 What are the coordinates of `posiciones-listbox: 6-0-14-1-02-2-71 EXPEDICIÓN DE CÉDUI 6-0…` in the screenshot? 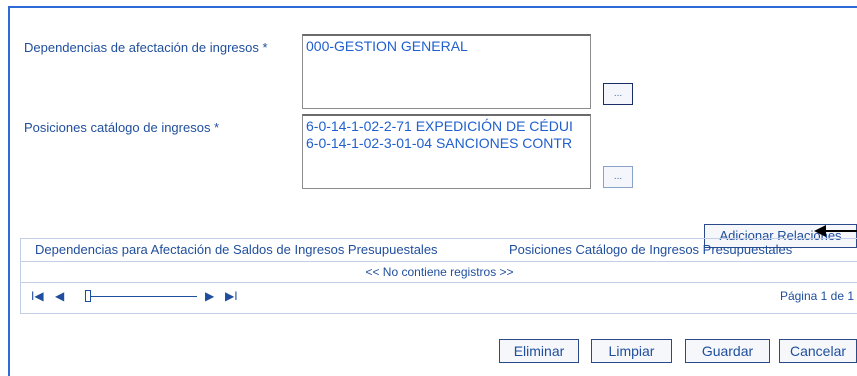 It's located at (446, 151).